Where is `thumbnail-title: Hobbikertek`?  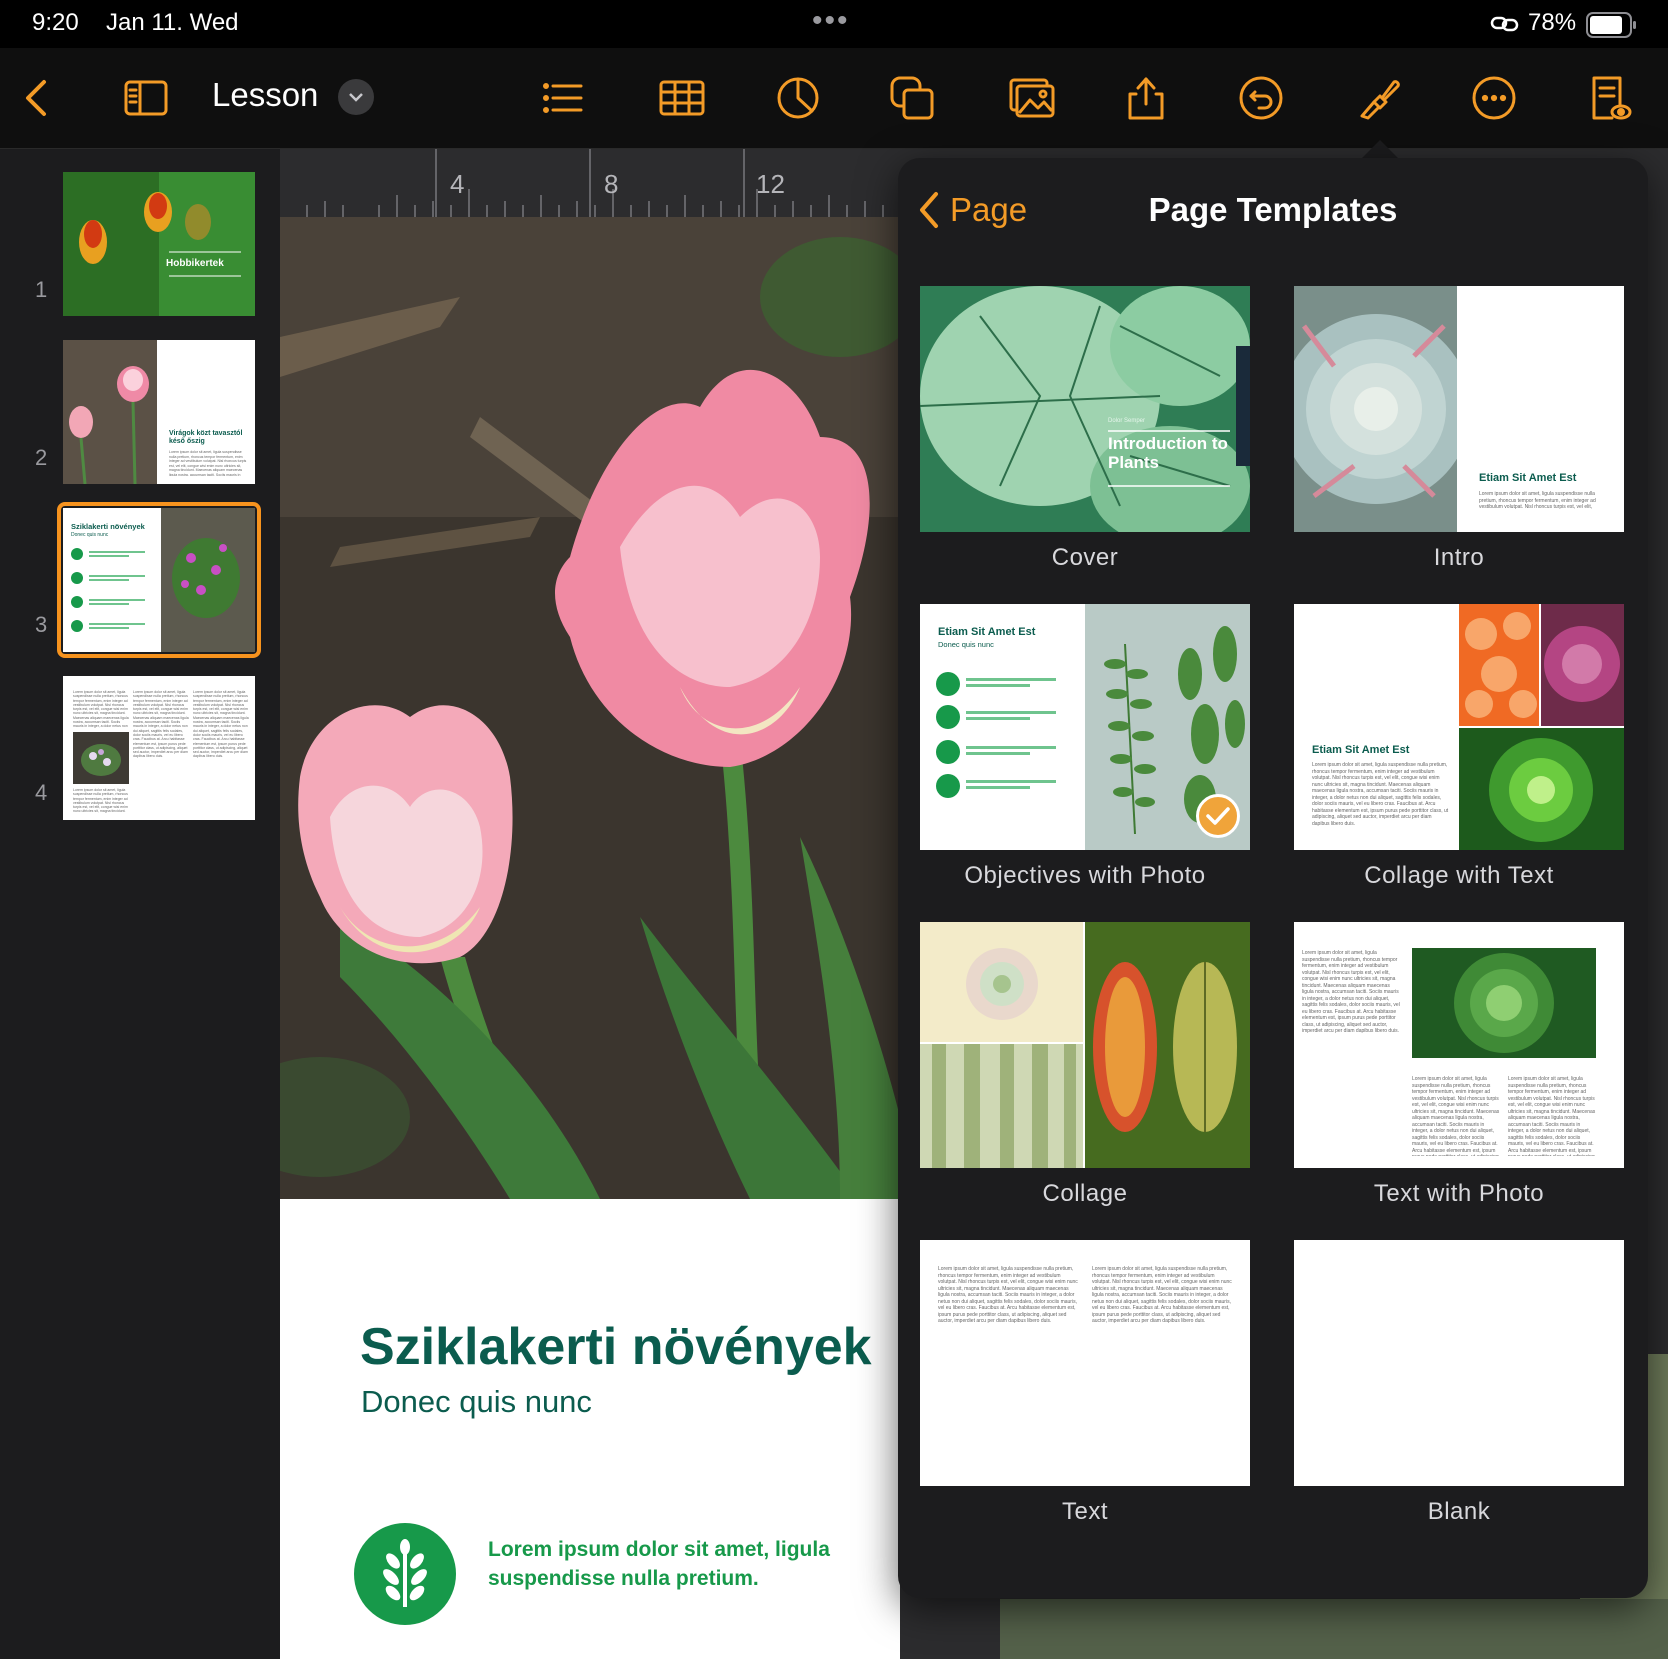
thumbnail-title: Hobbikertek is located at coordinates (195, 263).